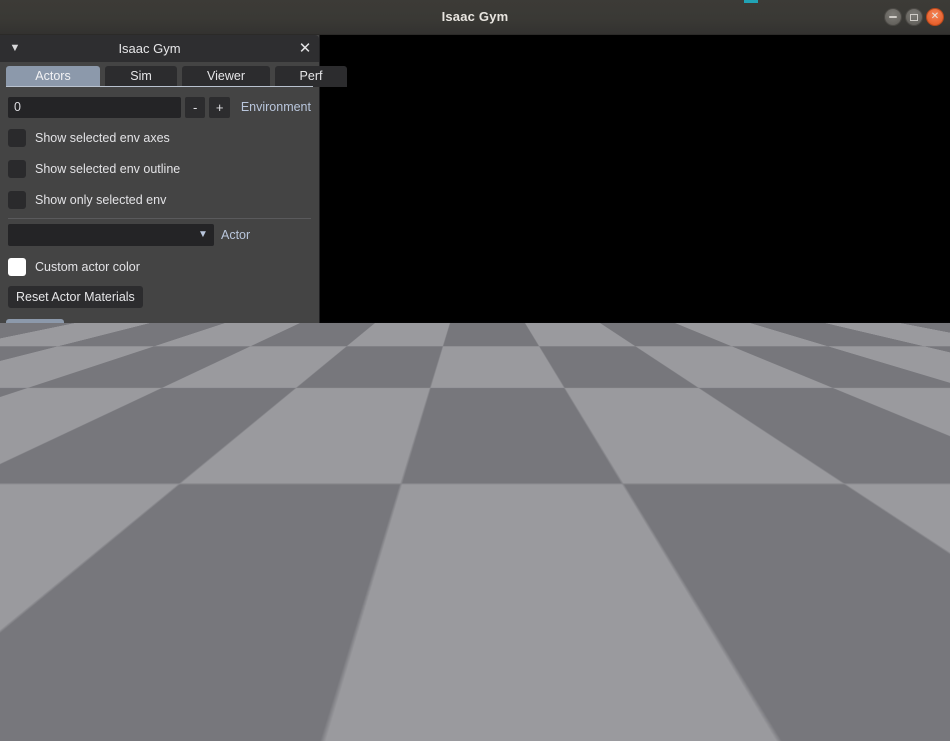  I want to click on tab-viewer: Viewer, so click(226, 76).